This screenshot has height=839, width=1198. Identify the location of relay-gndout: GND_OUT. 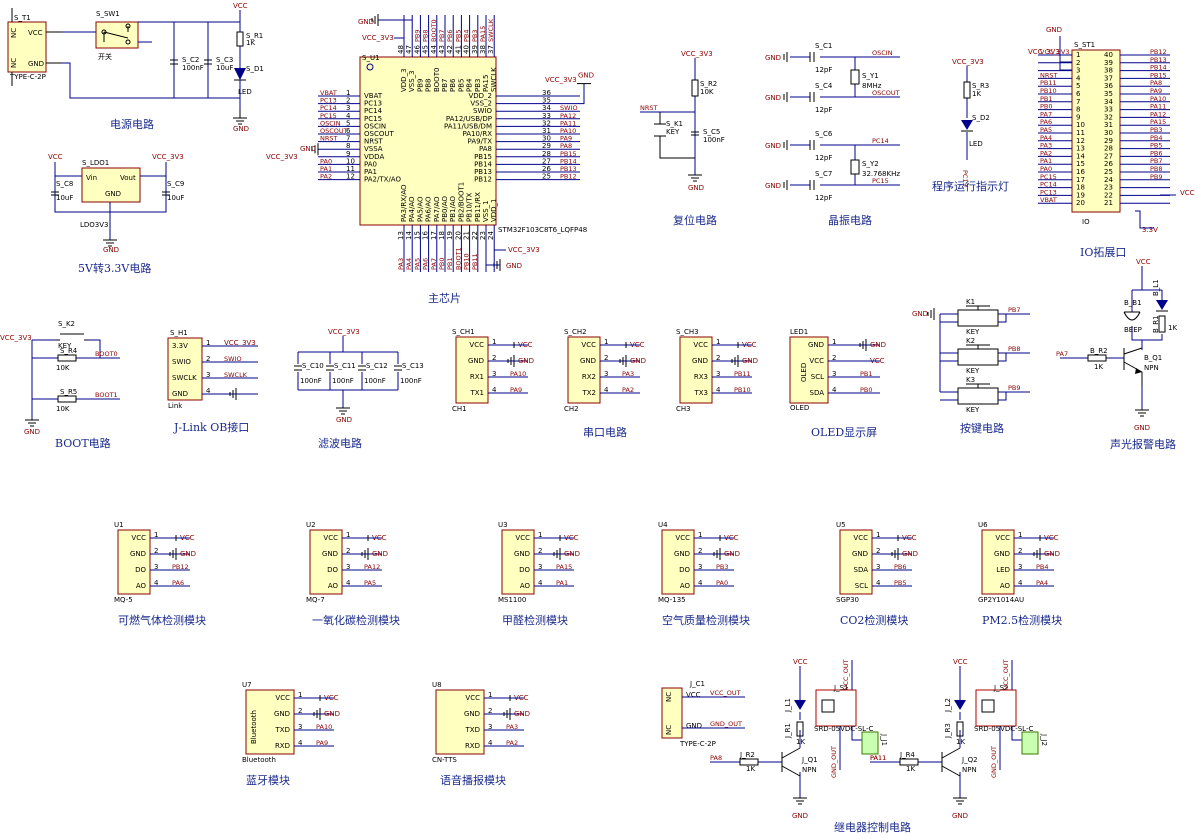
(994, 762).